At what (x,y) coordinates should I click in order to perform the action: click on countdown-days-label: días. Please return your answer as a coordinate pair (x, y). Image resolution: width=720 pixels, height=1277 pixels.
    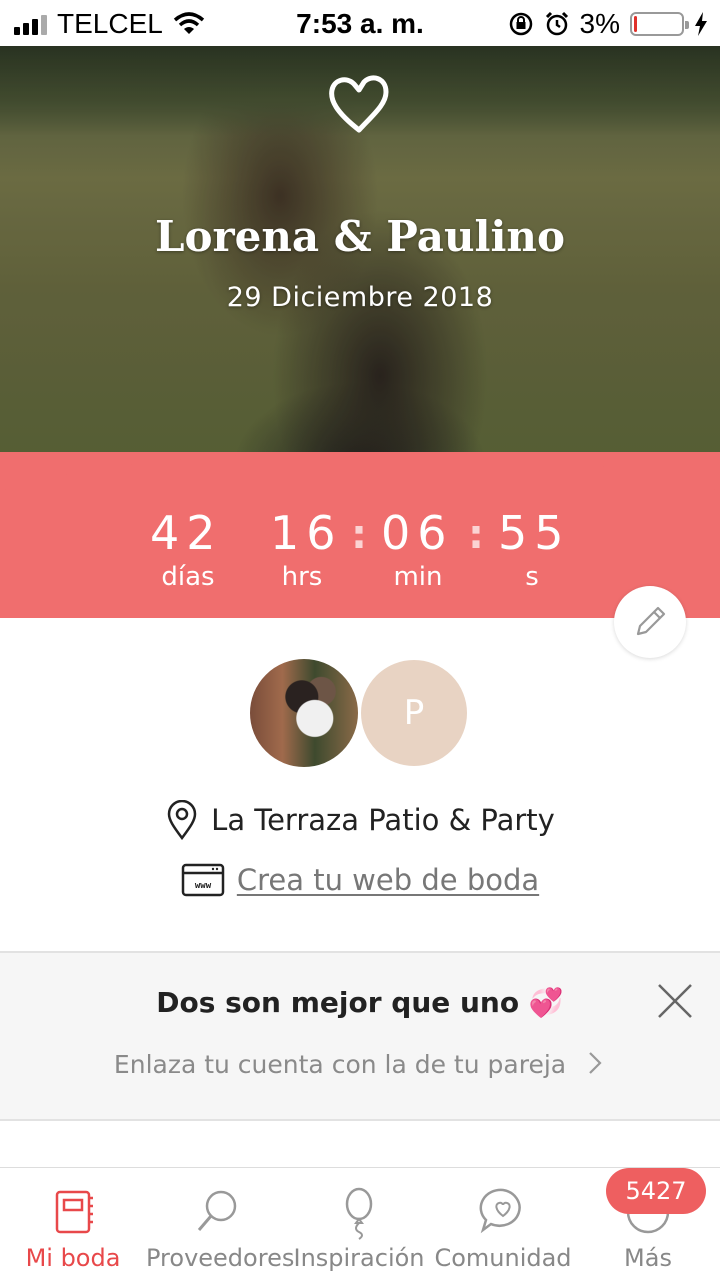
    Looking at the image, I should click on (188, 577).